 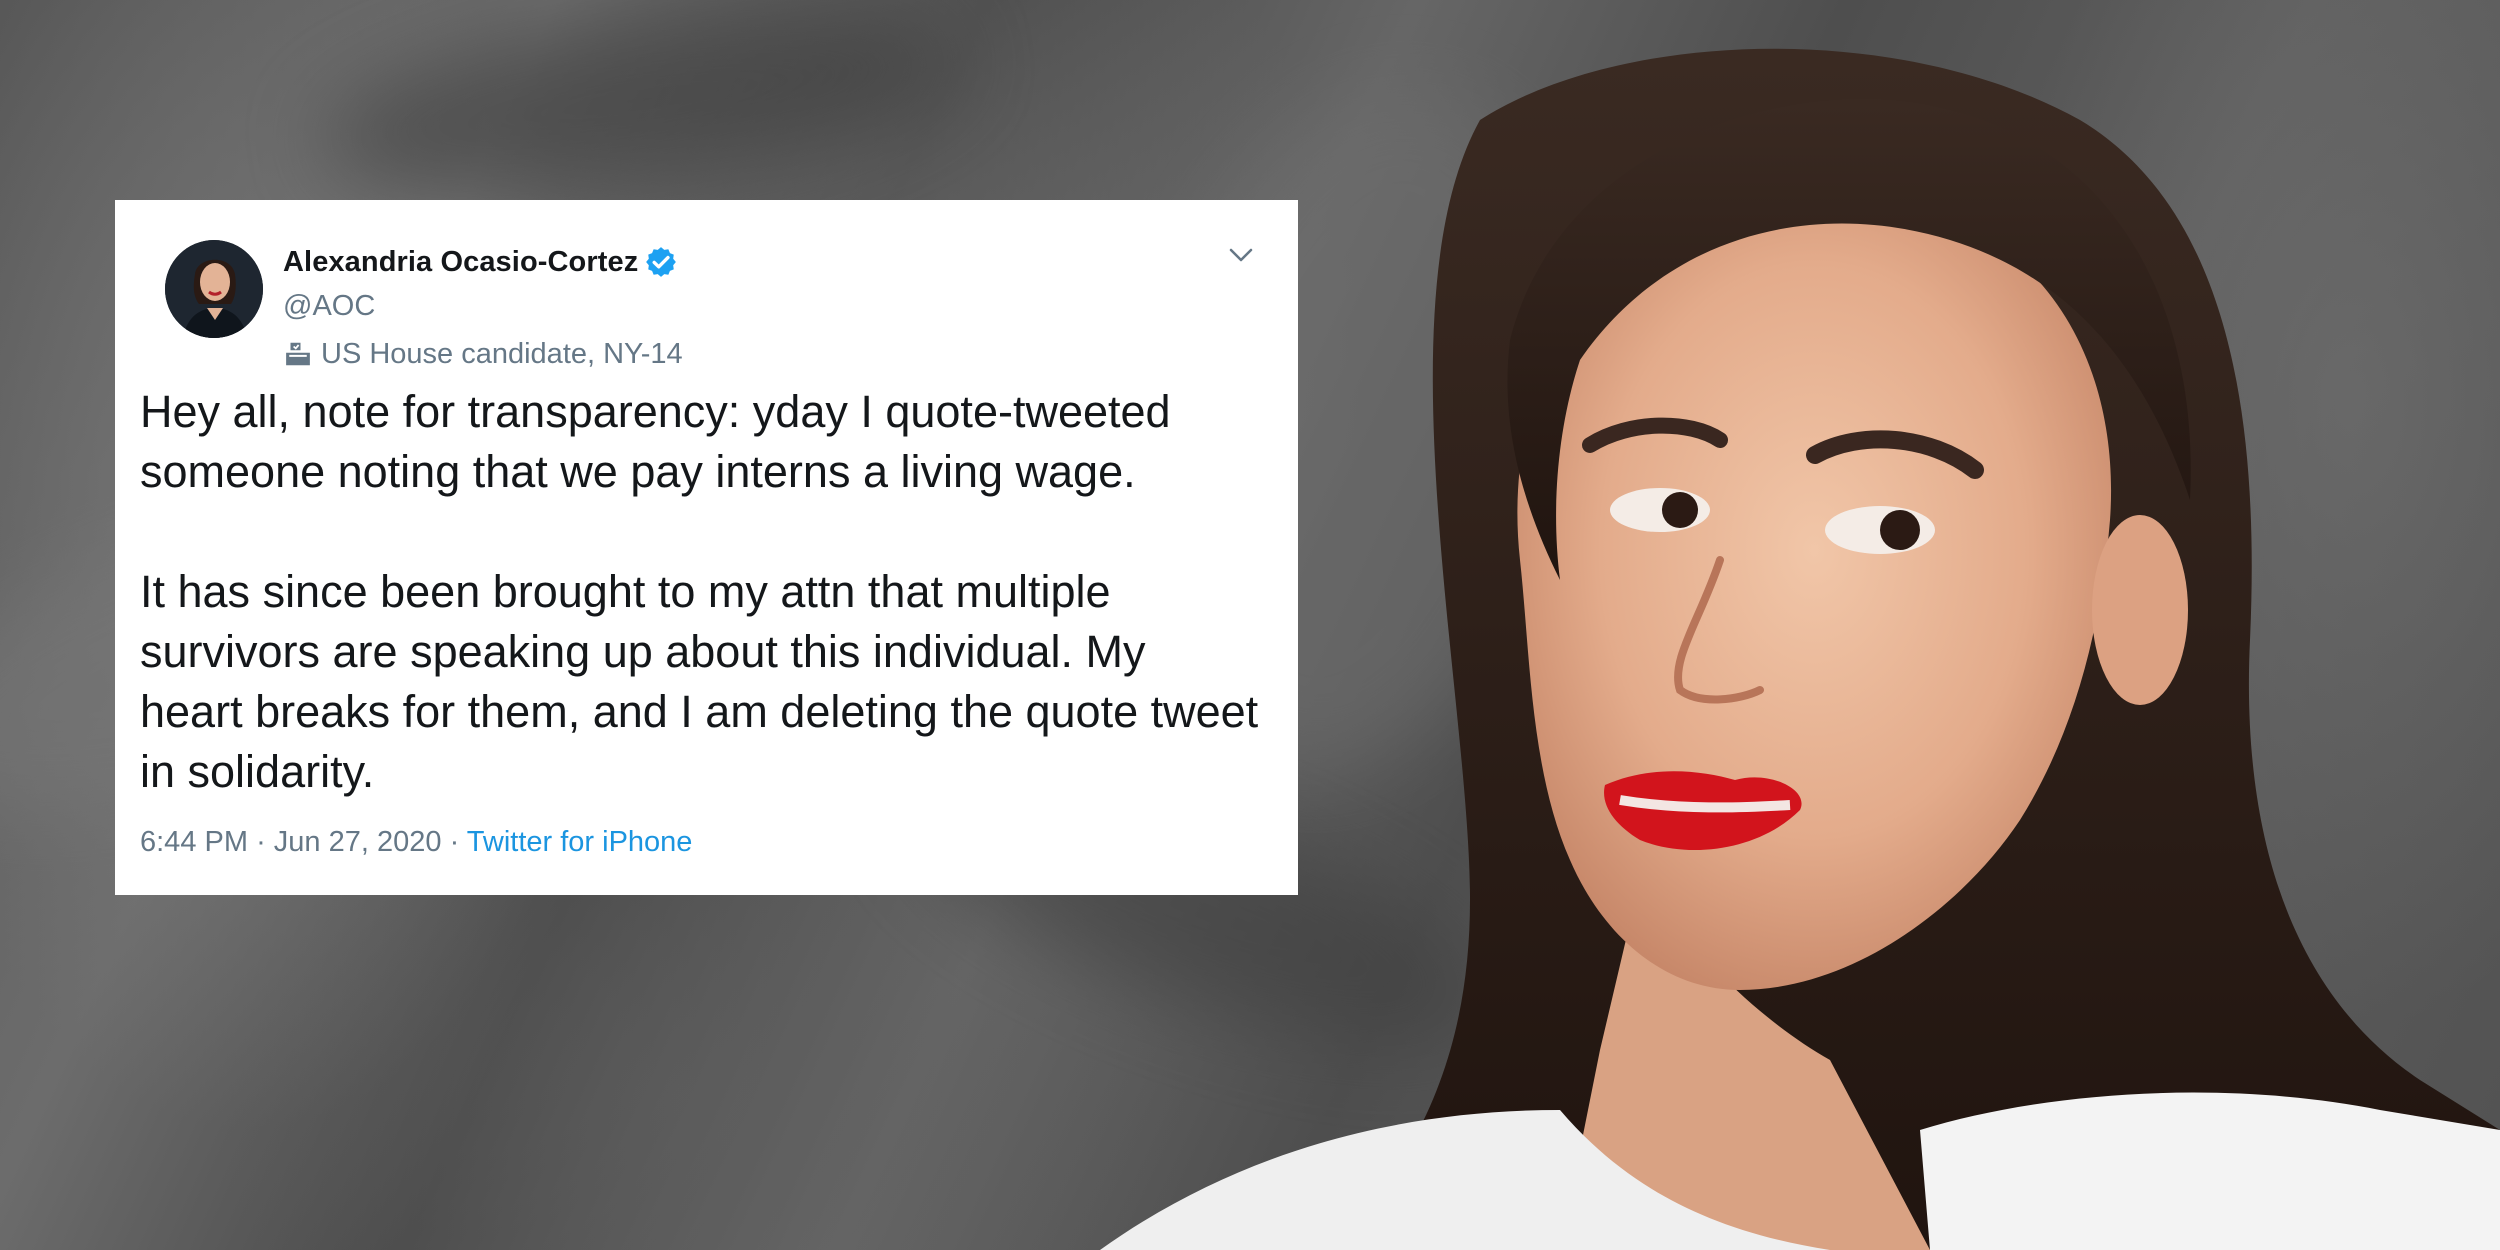 I want to click on tweet-time: 6:44 PM, so click(x=194, y=842).